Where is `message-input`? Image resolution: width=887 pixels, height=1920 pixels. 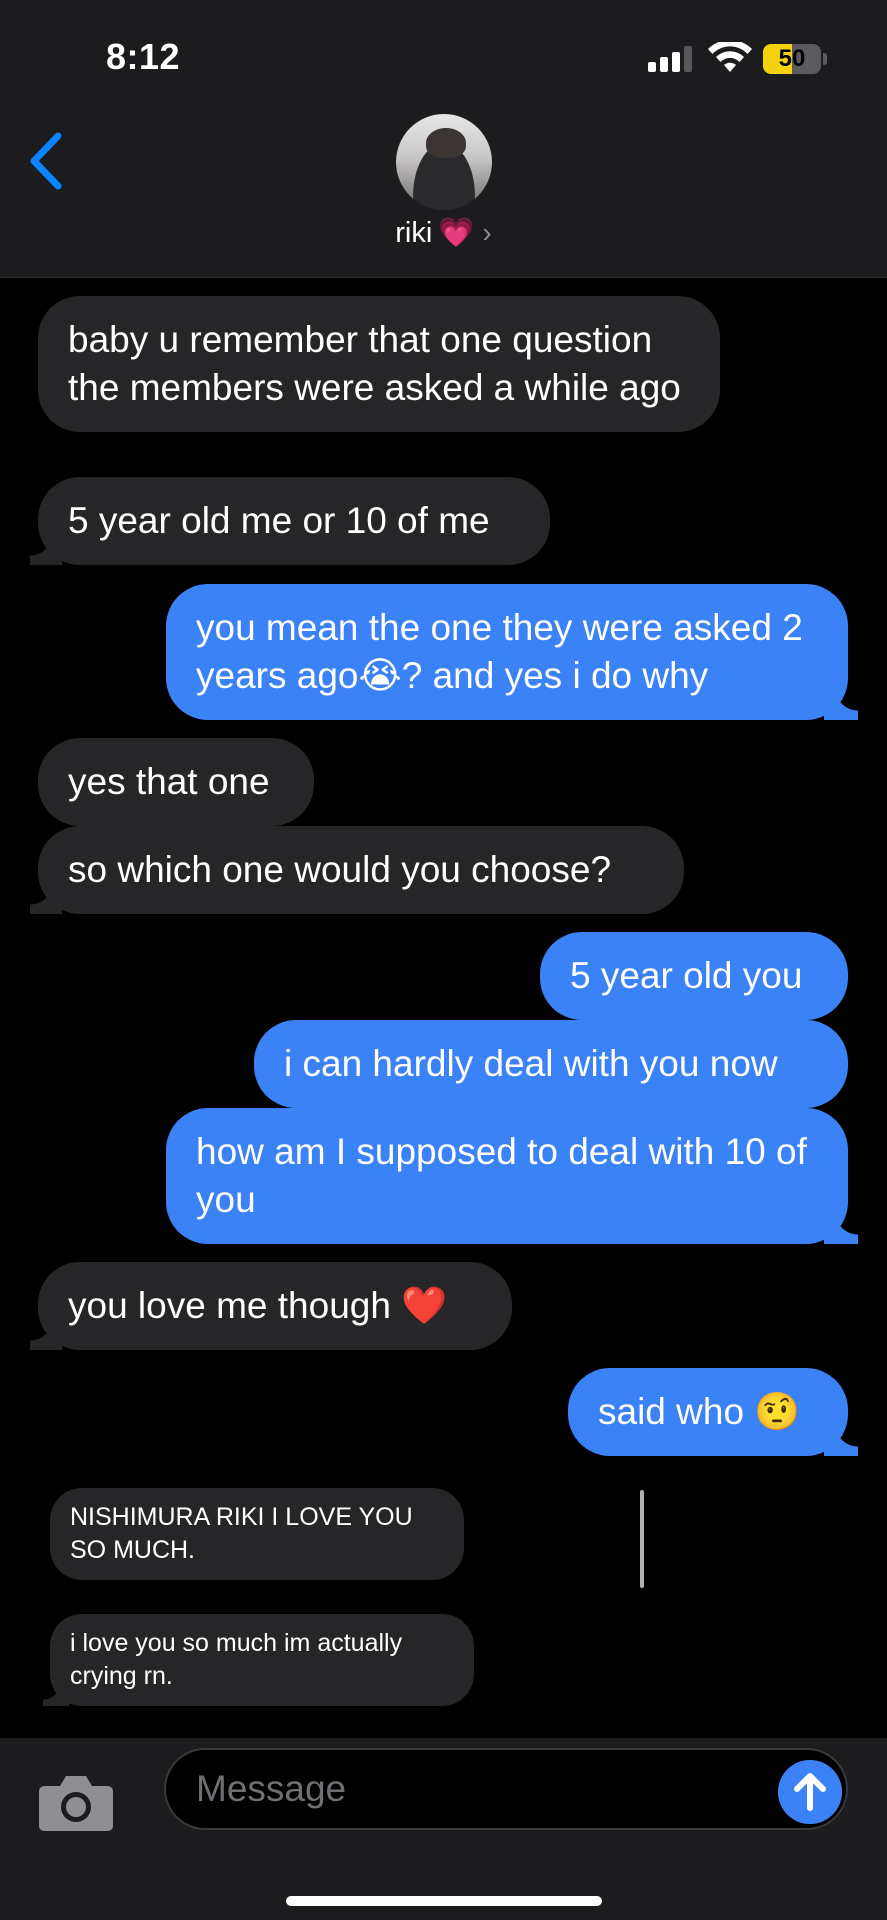 message-input is located at coordinates (476, 1789).